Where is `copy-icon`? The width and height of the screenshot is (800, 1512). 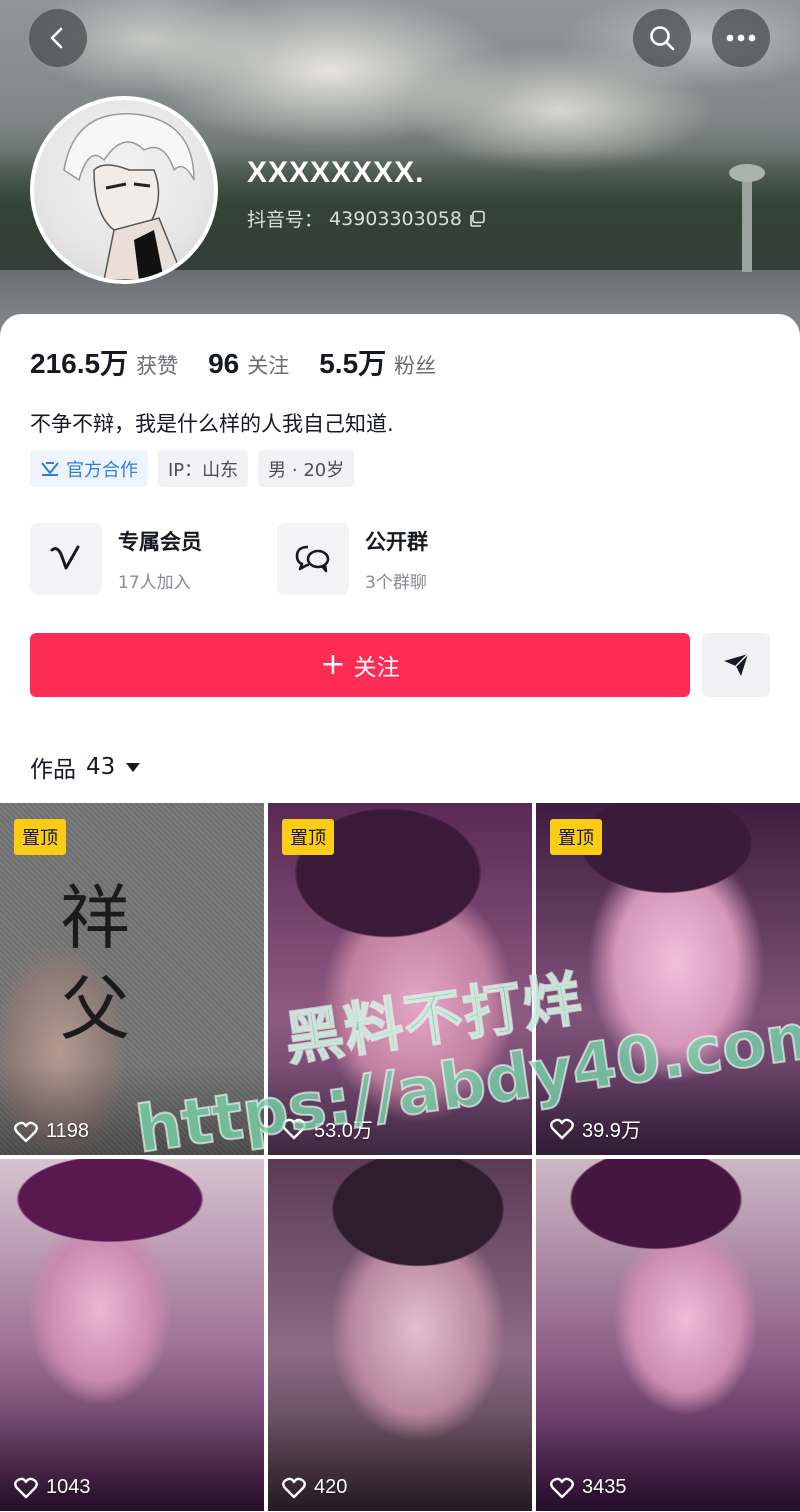
copy-icon is located at coordinates (477, 219).